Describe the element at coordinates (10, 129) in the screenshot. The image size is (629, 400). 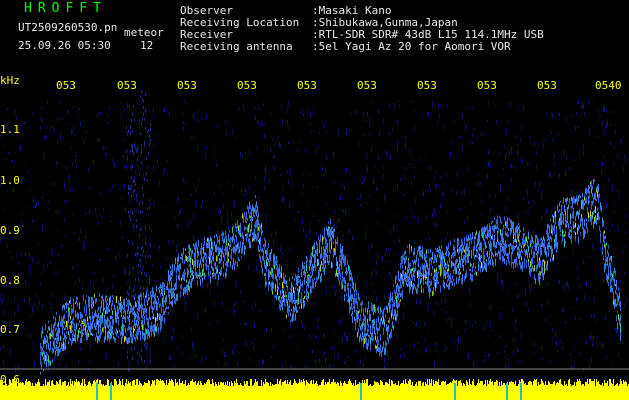
I see `y-tick-1.1: 1.1` at that location.